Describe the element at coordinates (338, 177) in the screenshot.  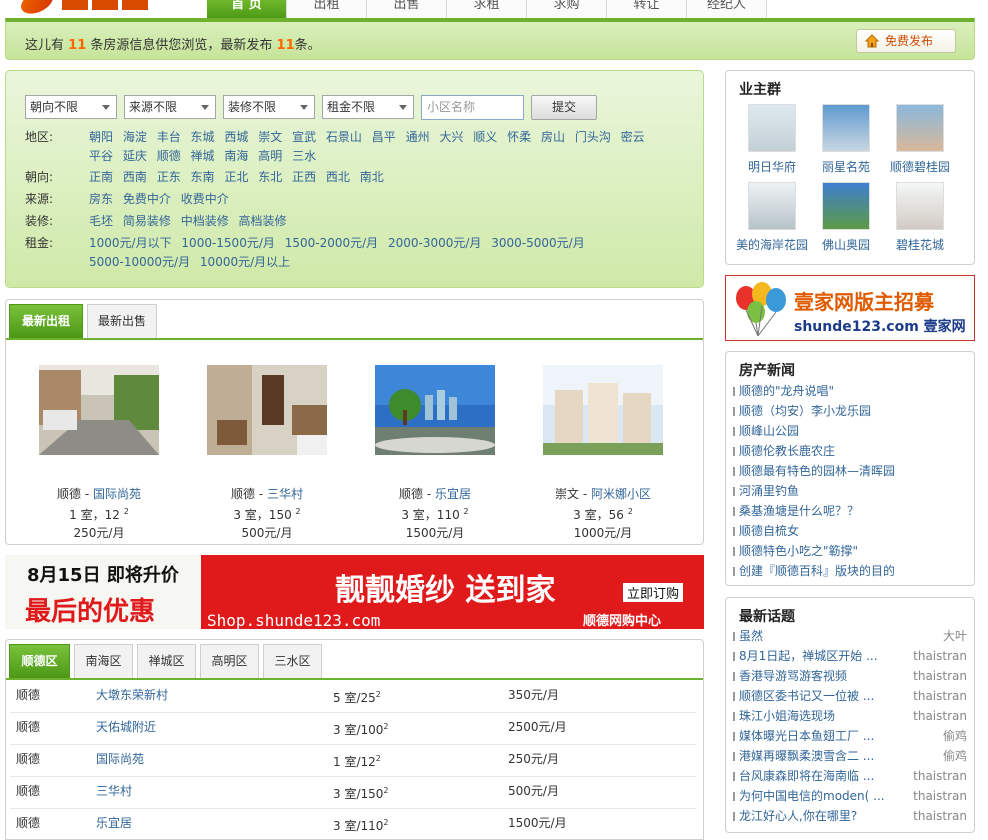
I see `filter-option-link: 西北` at that location.